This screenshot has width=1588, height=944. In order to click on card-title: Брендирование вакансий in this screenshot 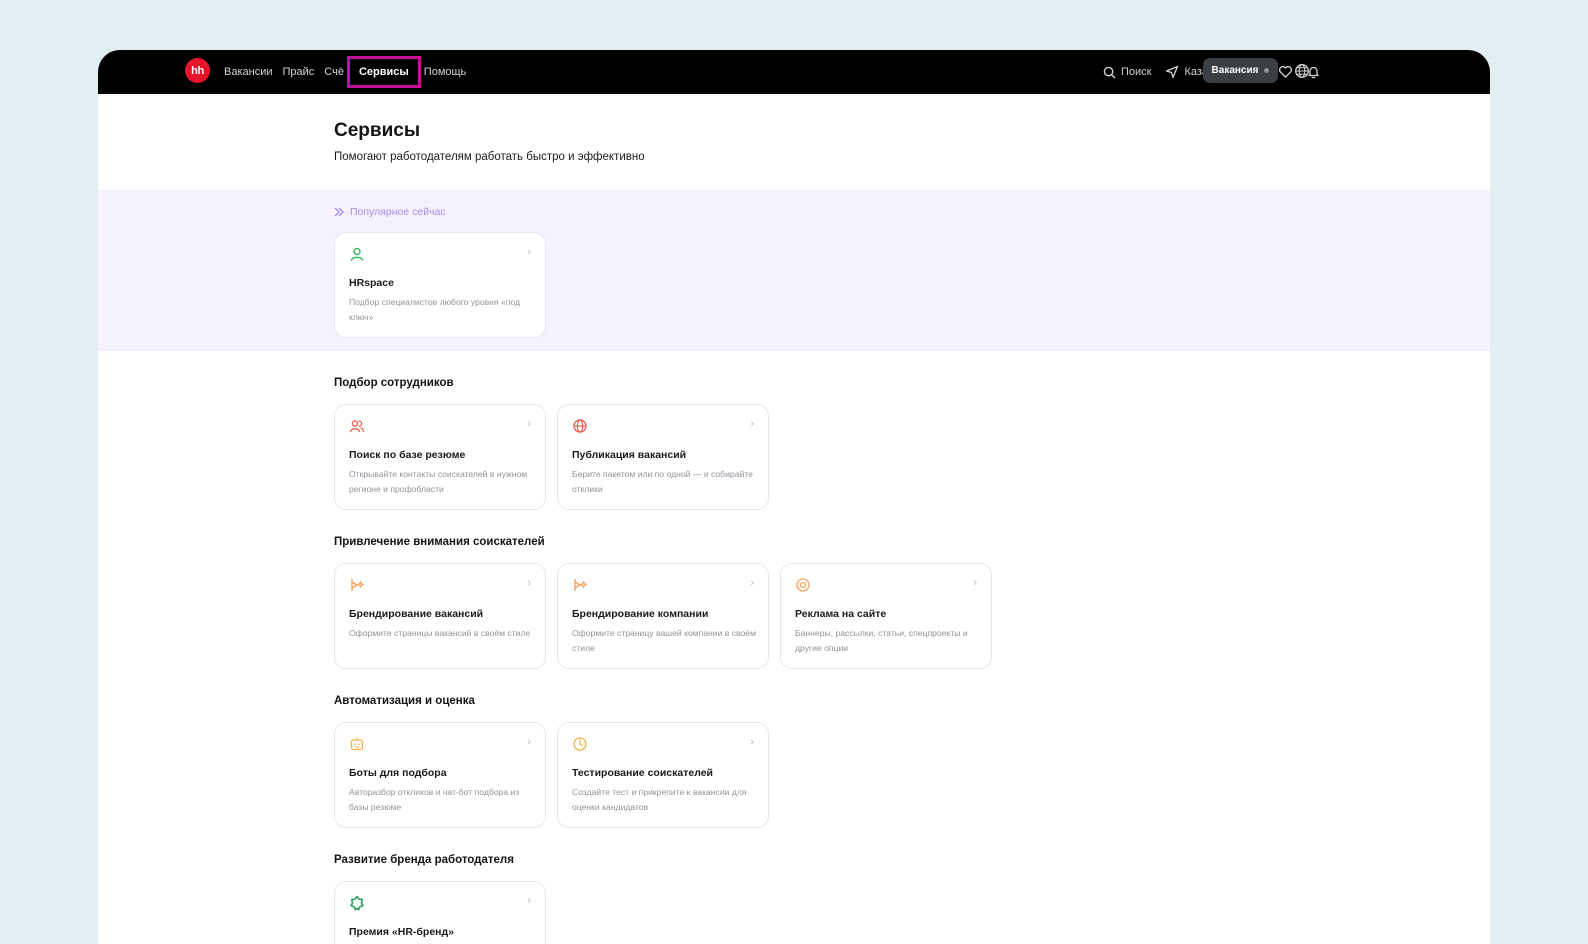, I will do `click(416, 614)`.